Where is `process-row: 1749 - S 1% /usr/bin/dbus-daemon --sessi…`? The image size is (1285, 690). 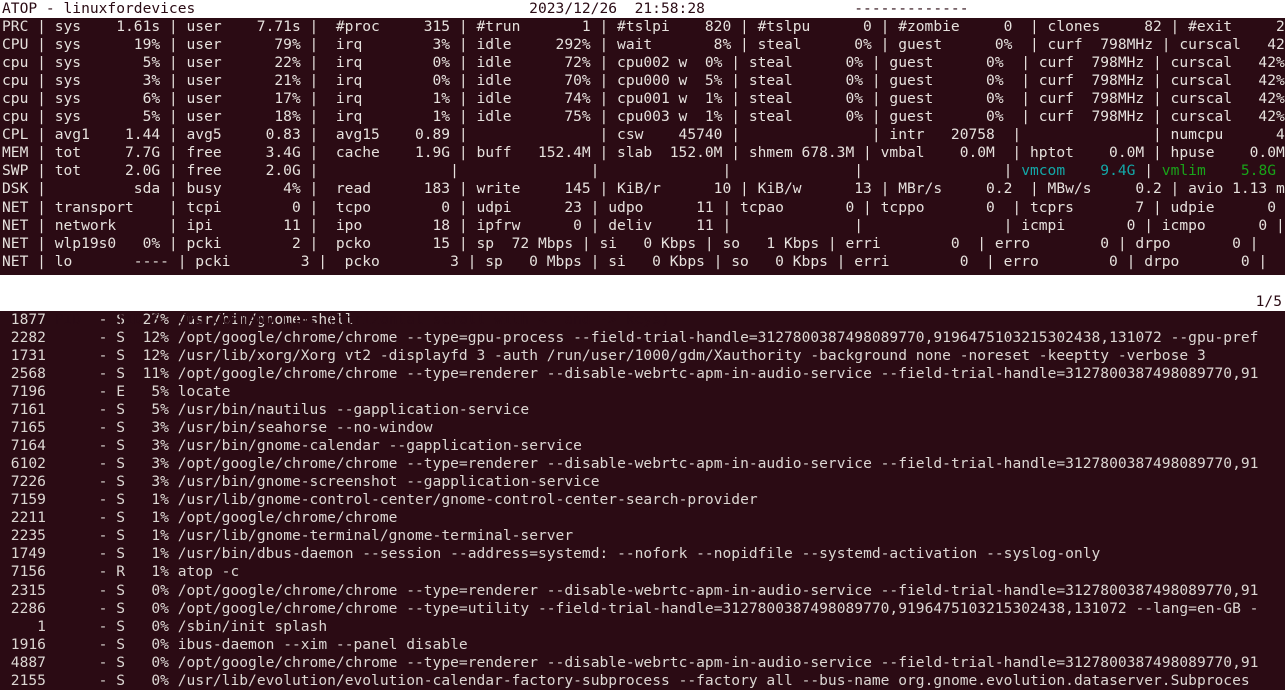
process-row: 1749 - S 1% /usr/bin/dbus-daemon --sessi… is located at coordinates (642, 554).